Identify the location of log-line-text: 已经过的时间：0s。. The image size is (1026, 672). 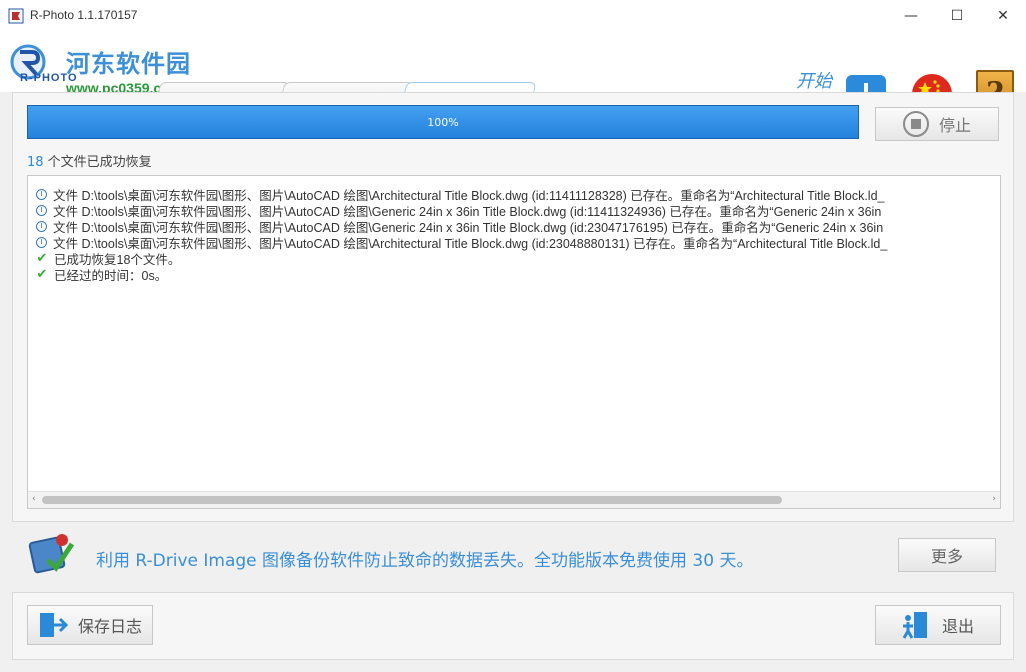
(111, 275).